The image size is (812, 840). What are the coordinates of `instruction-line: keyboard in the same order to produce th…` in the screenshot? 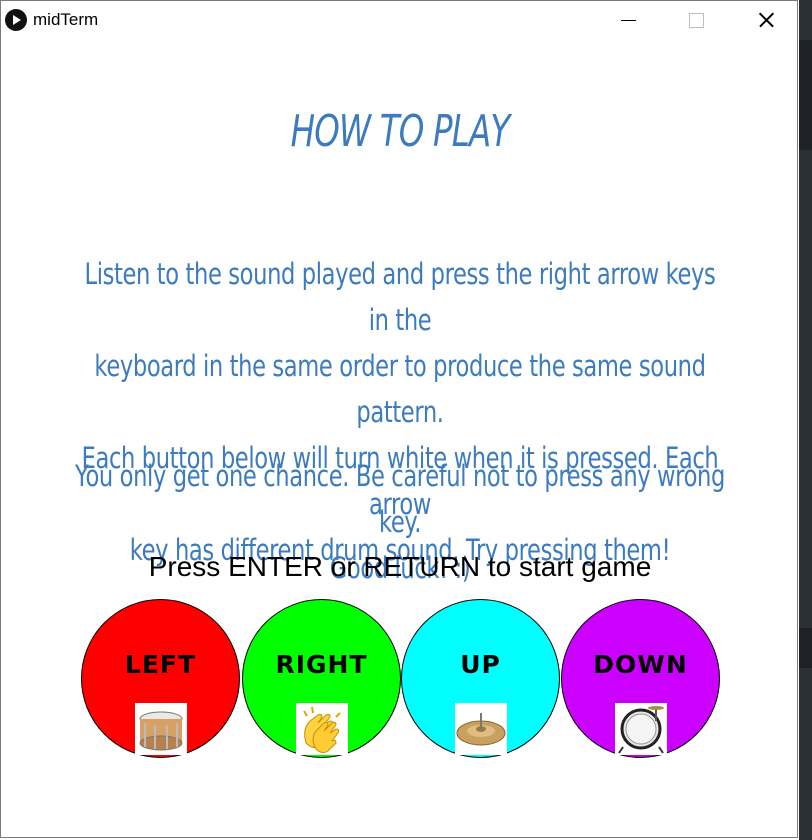 It's located at (400, 389).